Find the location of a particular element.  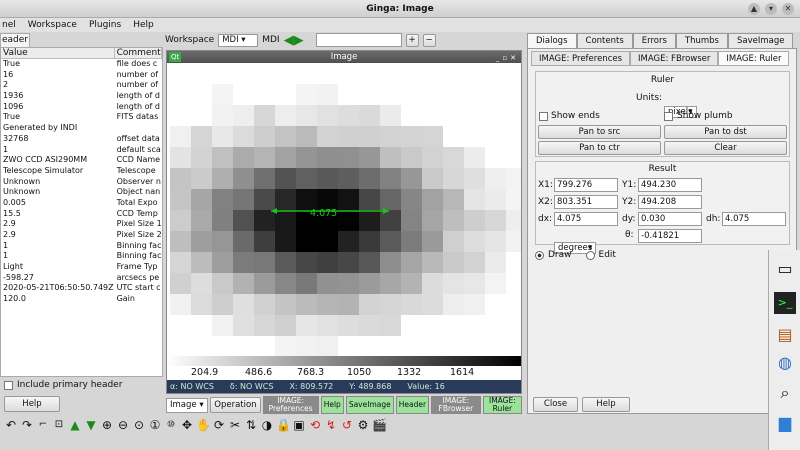

contrast-icon: ◑ is located at coordinates (267, 425).